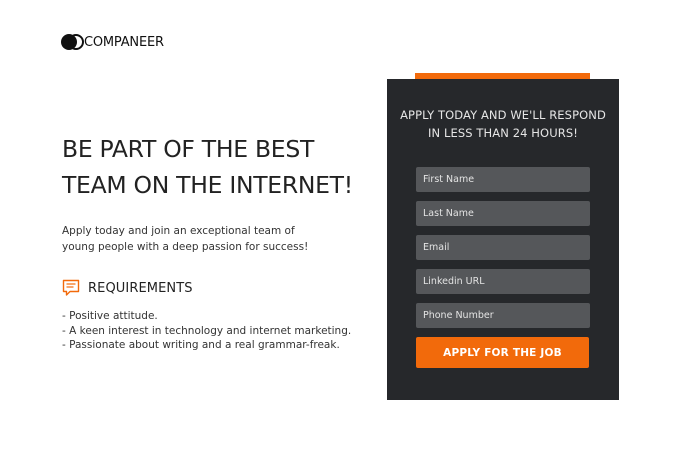 This screenshot has height=450, width=680. What do you see at coordinates (503, 247) in the screenshot?
I see `email-input` at bounding box center [503, 247].